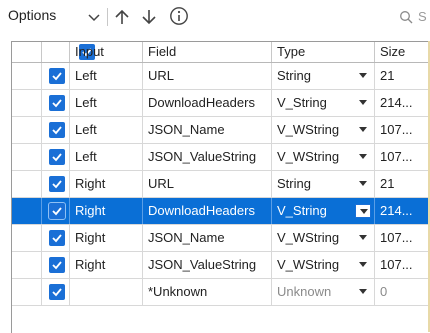 The width and height of the screenshot is (430, 333). Describe the element at coordinates (122, 17) in the screenshot. I see `arrow-up-icon` at that location.